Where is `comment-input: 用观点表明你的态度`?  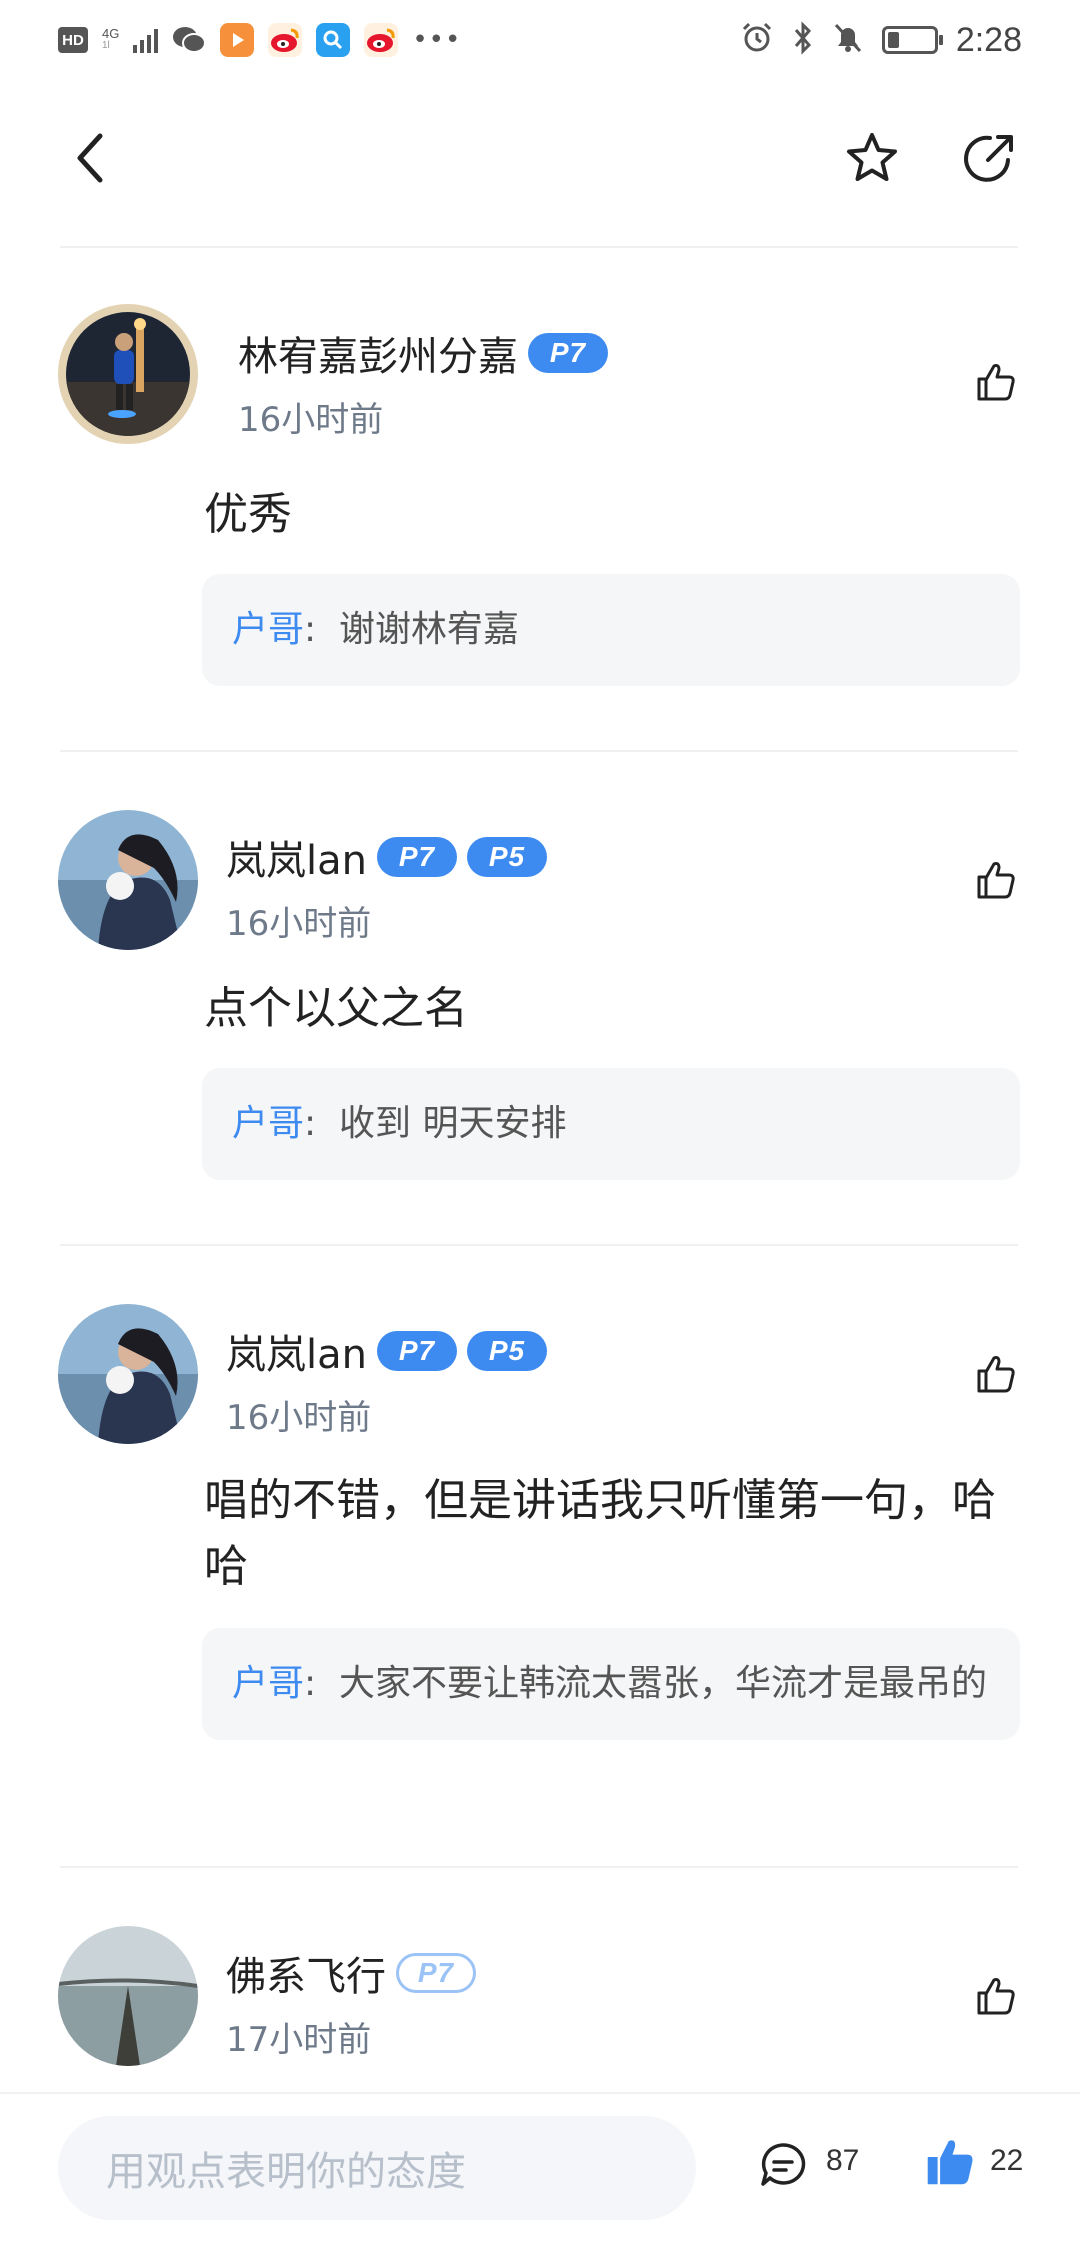 comment-input: 用观点表明你的态度 is located at coordinates (377, 2168).